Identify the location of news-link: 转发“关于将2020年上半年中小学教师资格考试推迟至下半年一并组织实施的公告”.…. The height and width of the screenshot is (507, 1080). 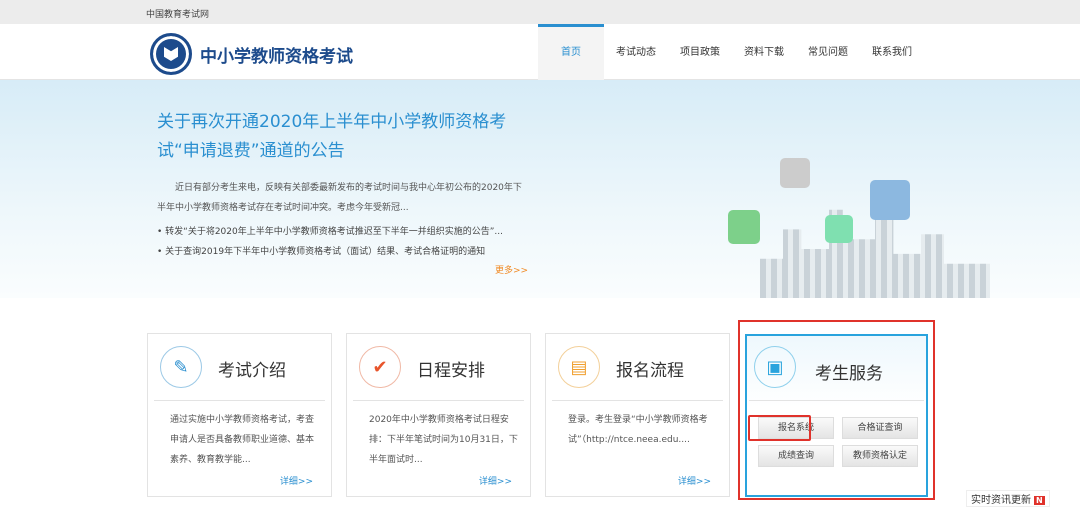
(330, 232).